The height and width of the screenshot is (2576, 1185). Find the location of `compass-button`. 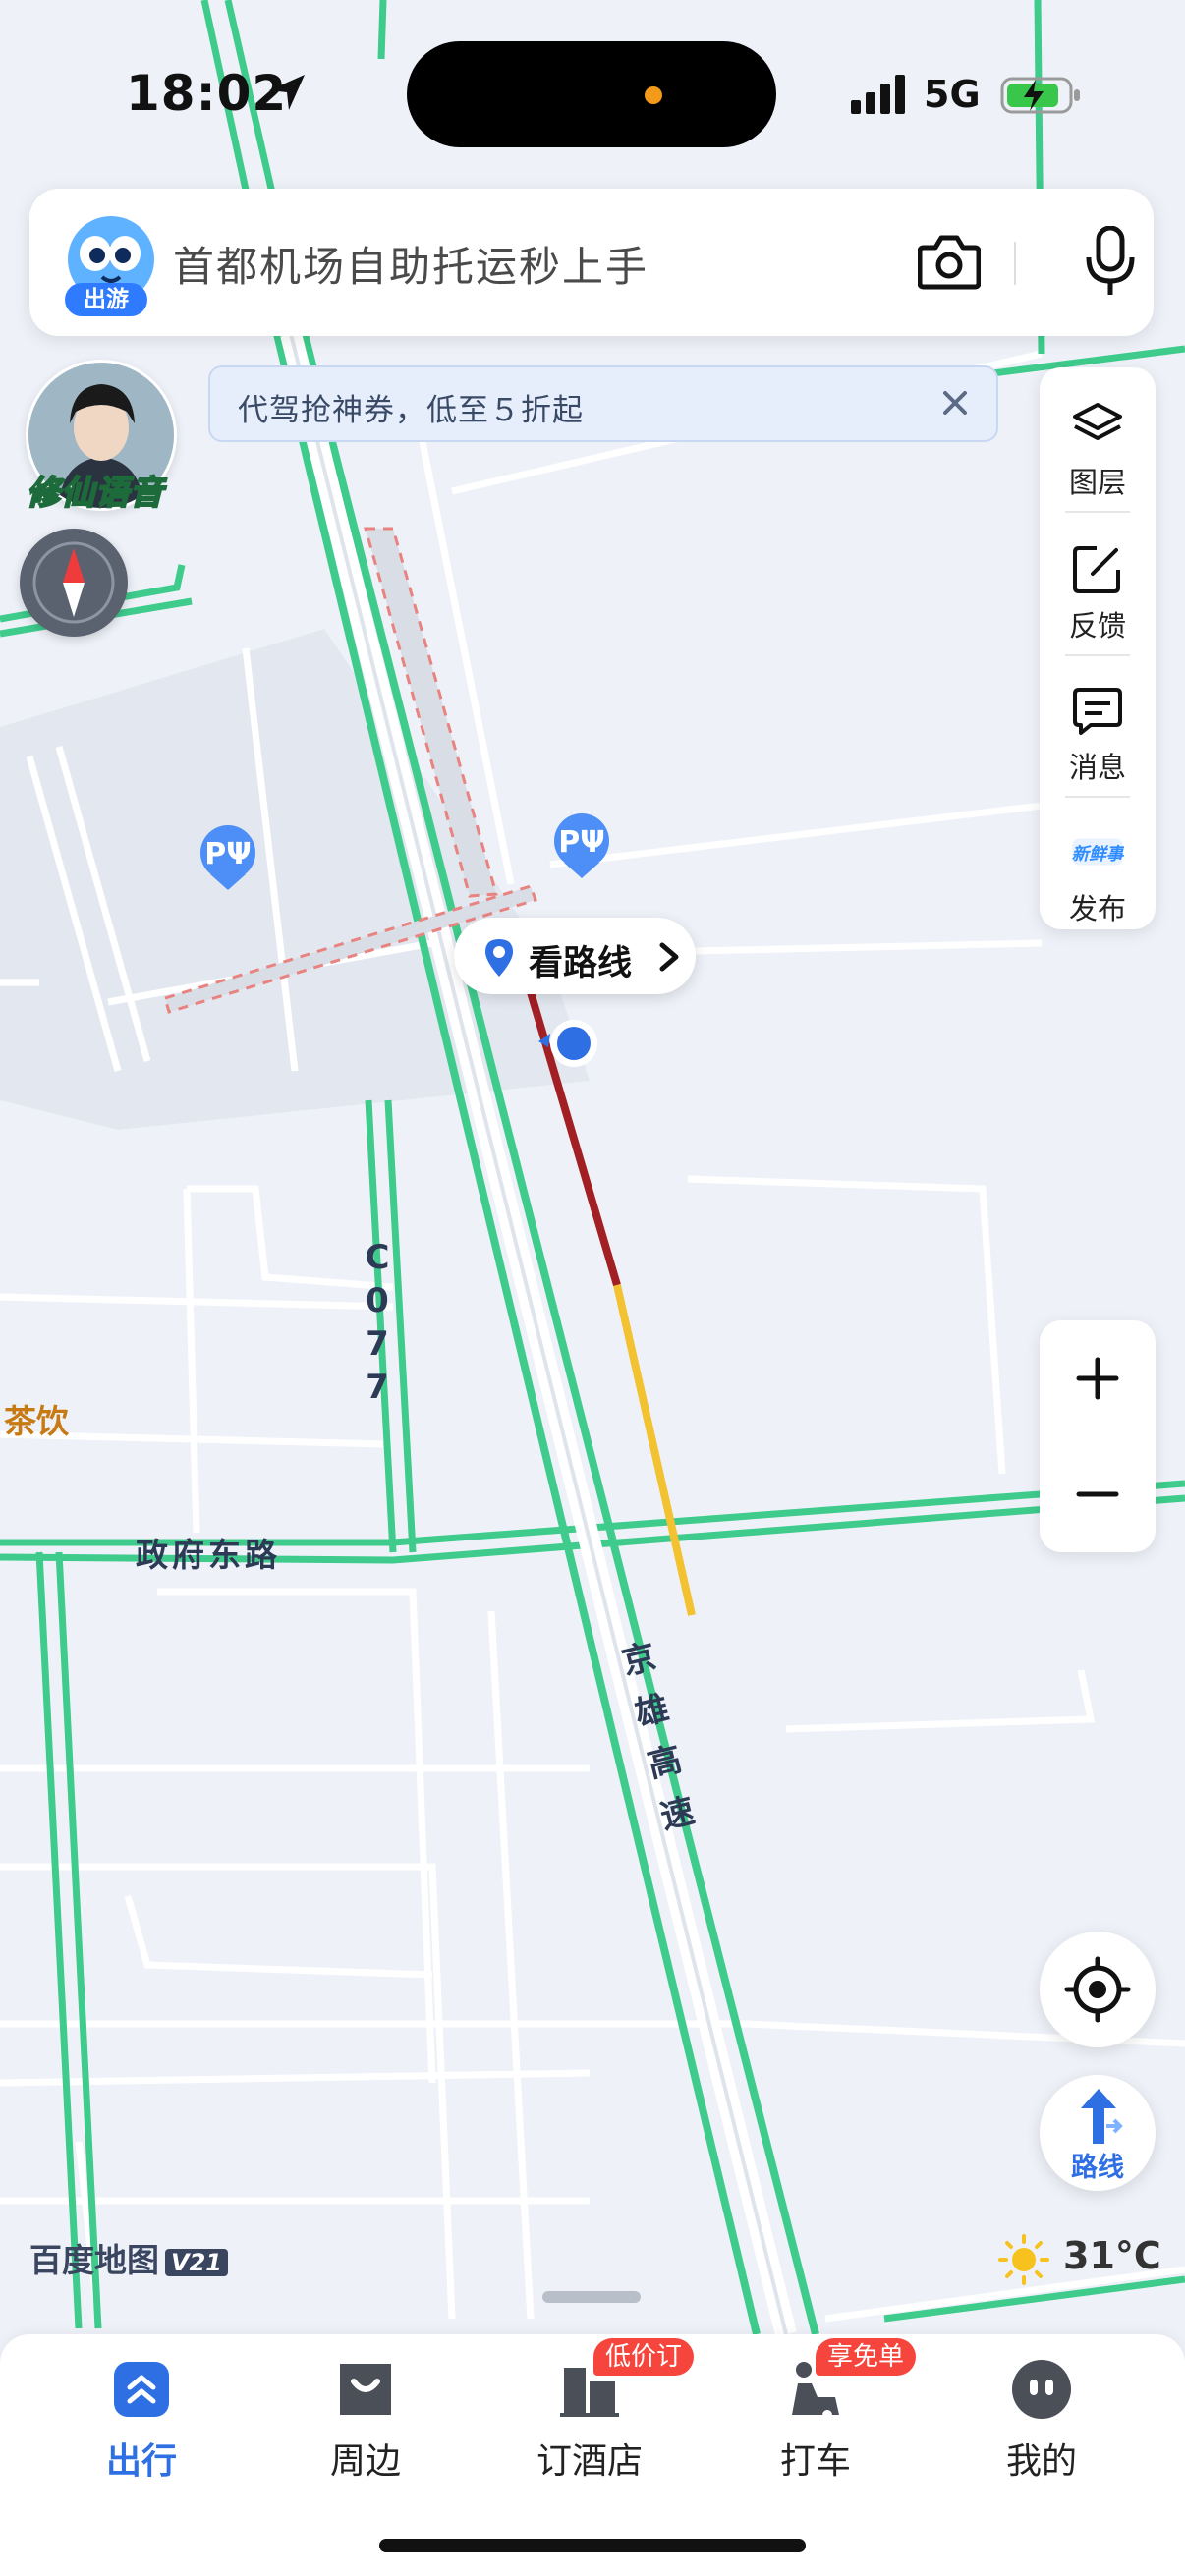

compass-button is located at coordinates (74, 583).